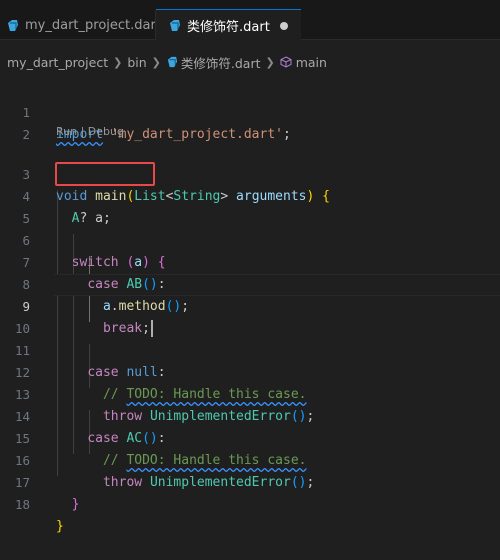 This screenshot has height=560, width=500. I want to click on code-line: 15 // TODO: Handle this case., so click(250, 437).